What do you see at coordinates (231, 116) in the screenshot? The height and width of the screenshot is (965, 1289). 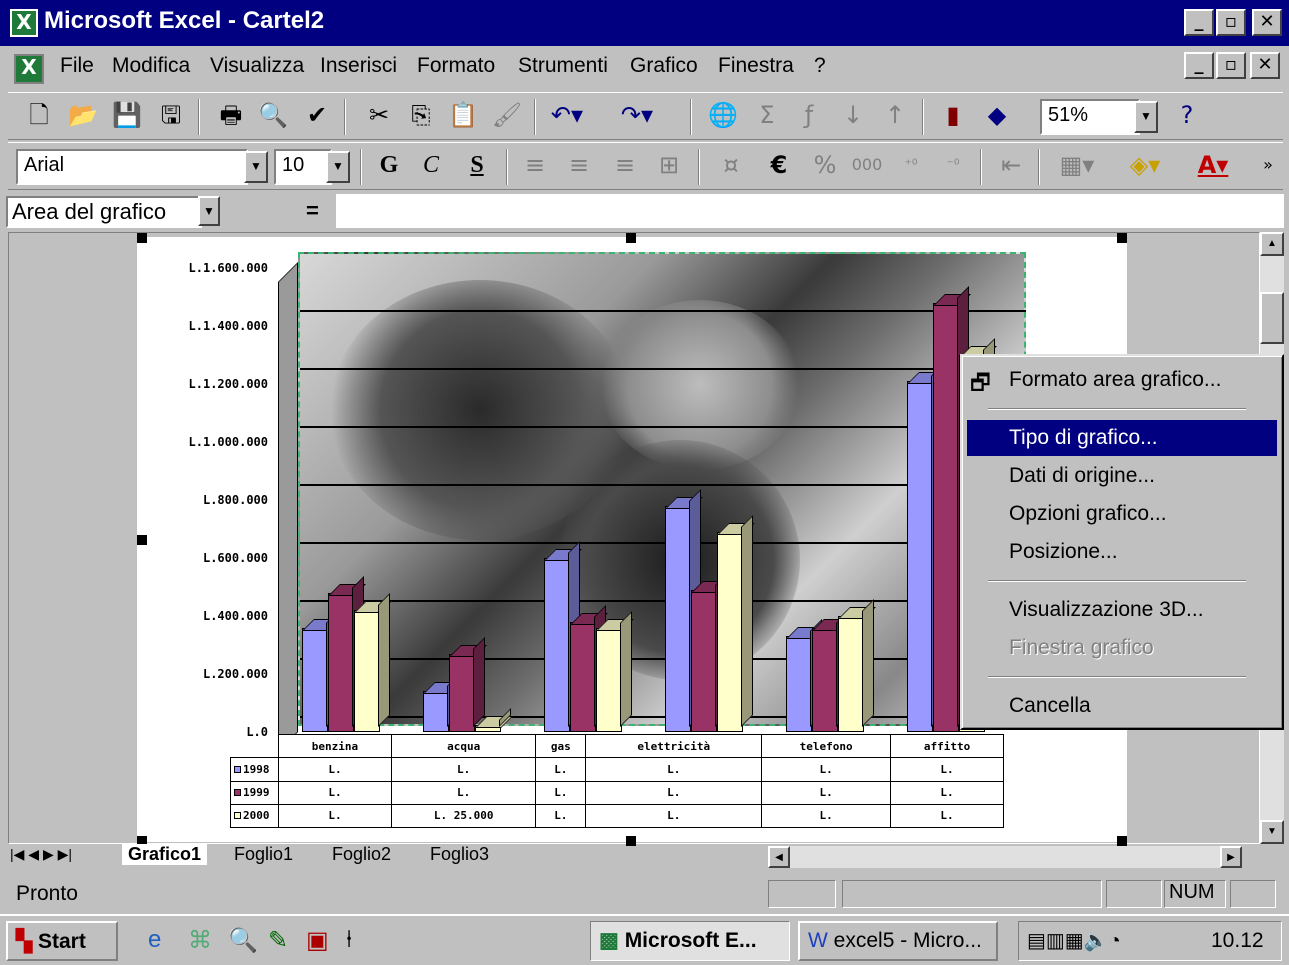 I see `print-icon: 🖶` at bounding box center [231, 116].